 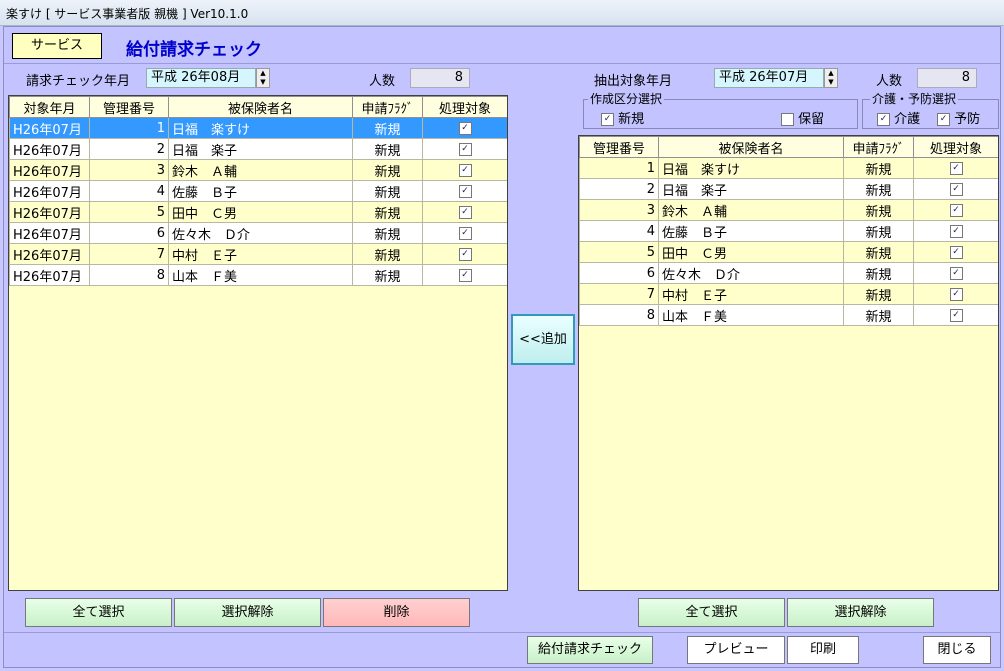 I want to click on table-row: H26年07月 7 中村 Ｅ子 新規 ✓, so click(x=258, y=254).